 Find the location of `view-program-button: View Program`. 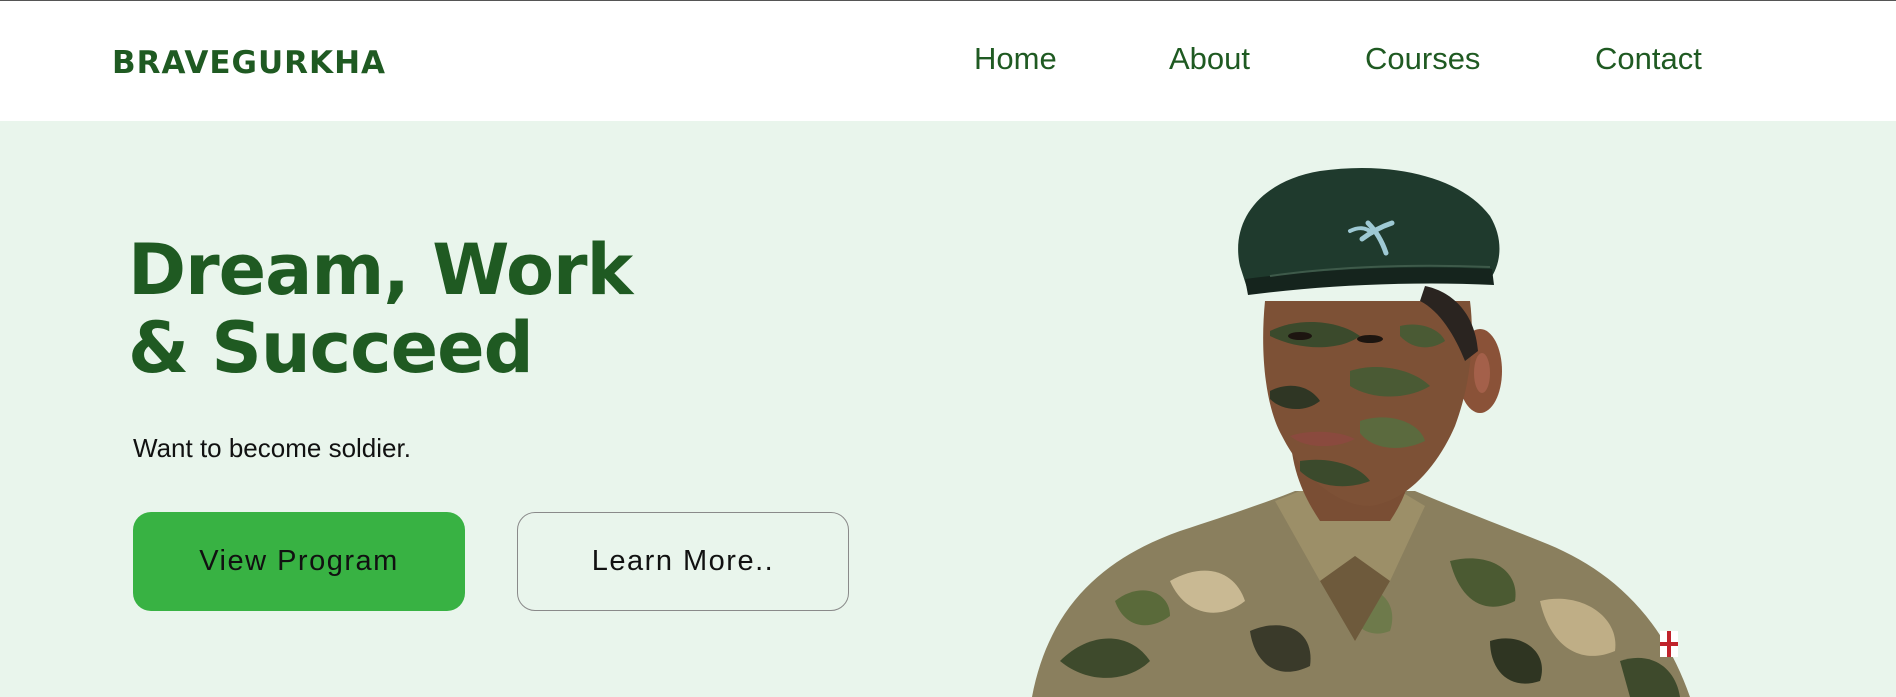

view-program-button: View Program is located at coordinates (299, 561).